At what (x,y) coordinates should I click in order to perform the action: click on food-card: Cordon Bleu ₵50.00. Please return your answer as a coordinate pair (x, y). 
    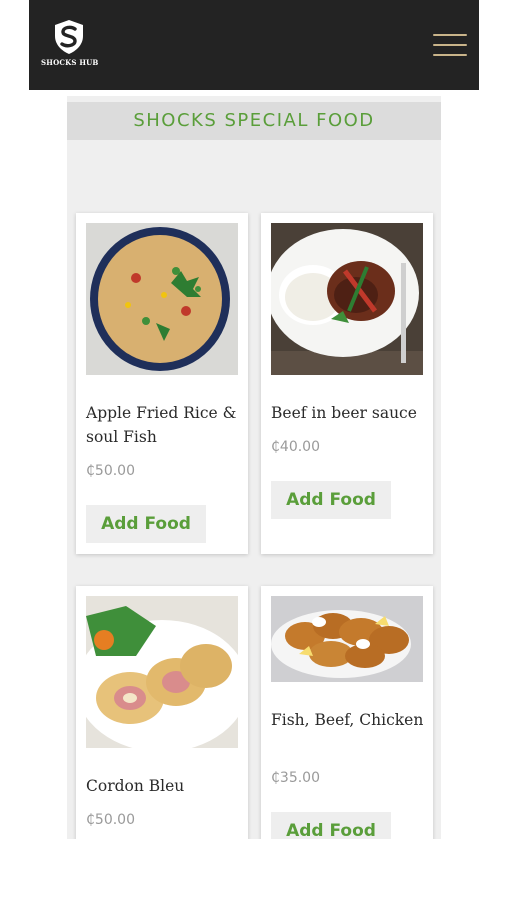
    Looking at the image, I should click on (162, 712).